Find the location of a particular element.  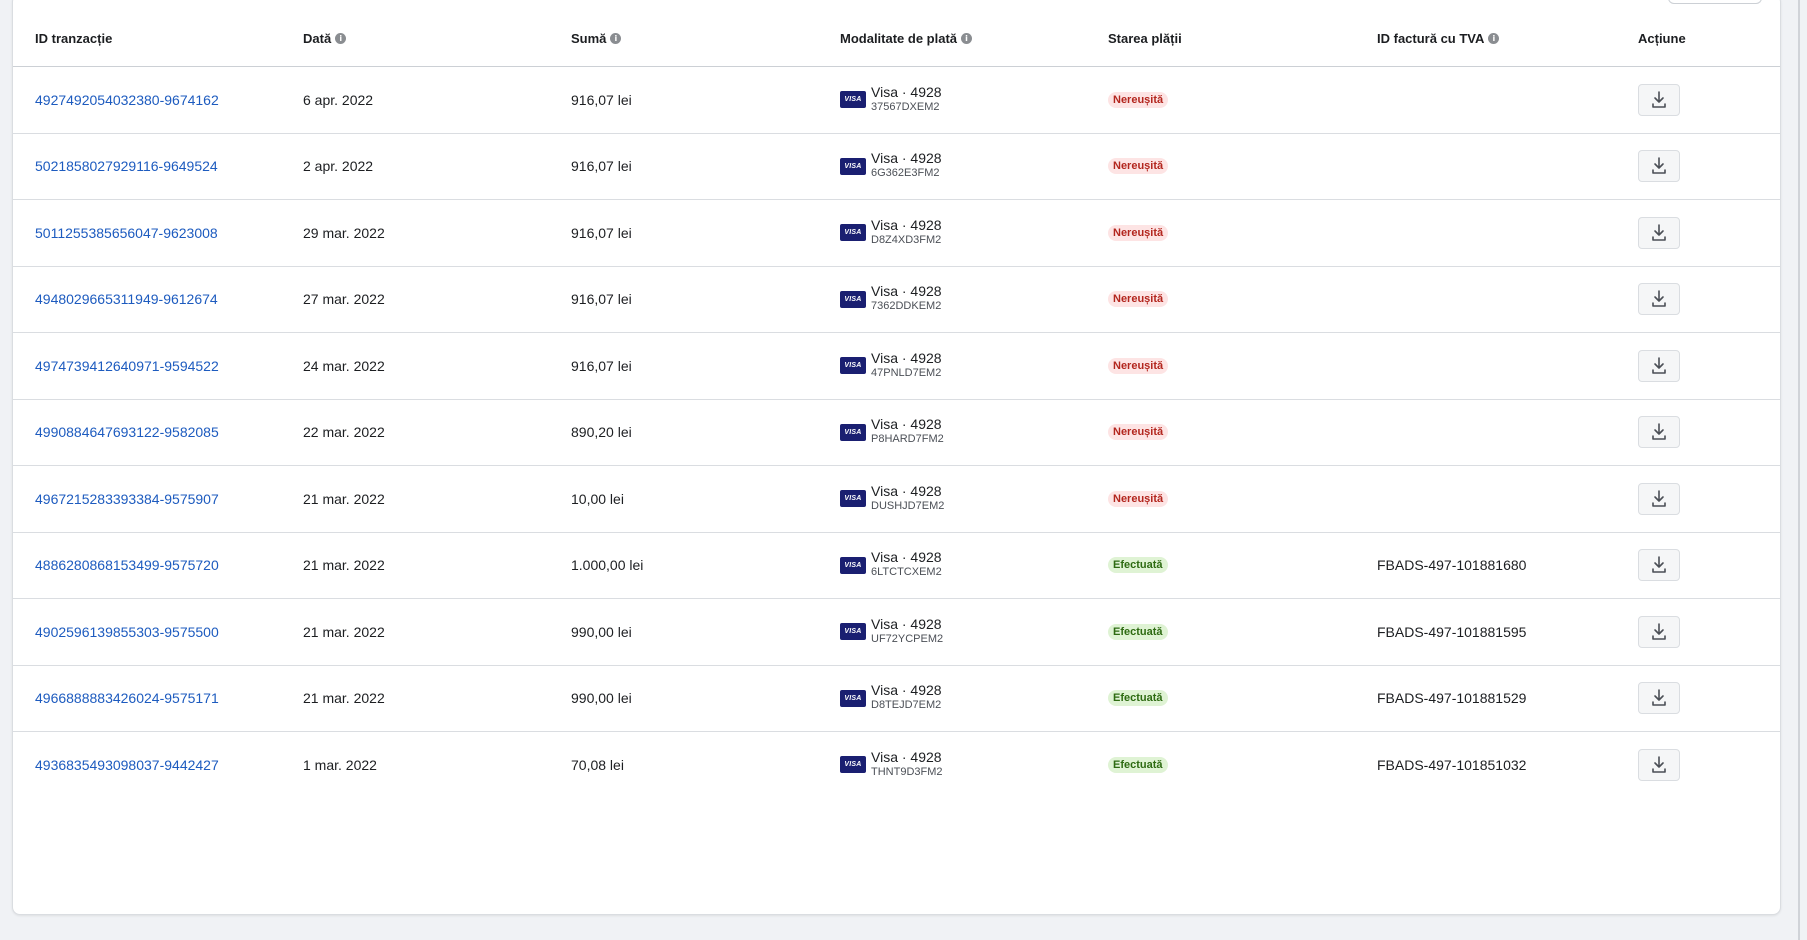

cell-transaction-id: 5011255385656047-9623008 is located at coordinates (126, 233).